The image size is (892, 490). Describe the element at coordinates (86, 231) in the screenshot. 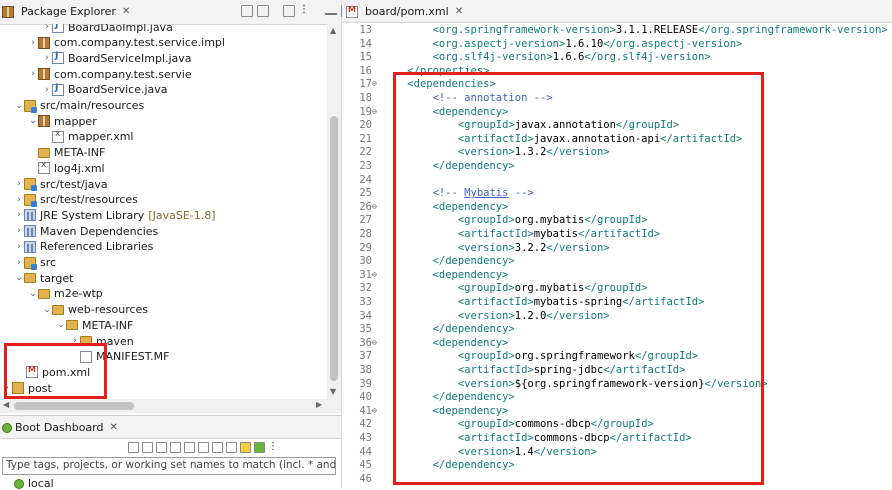

I see `tree-item: › Maven Dependencies` at that location.